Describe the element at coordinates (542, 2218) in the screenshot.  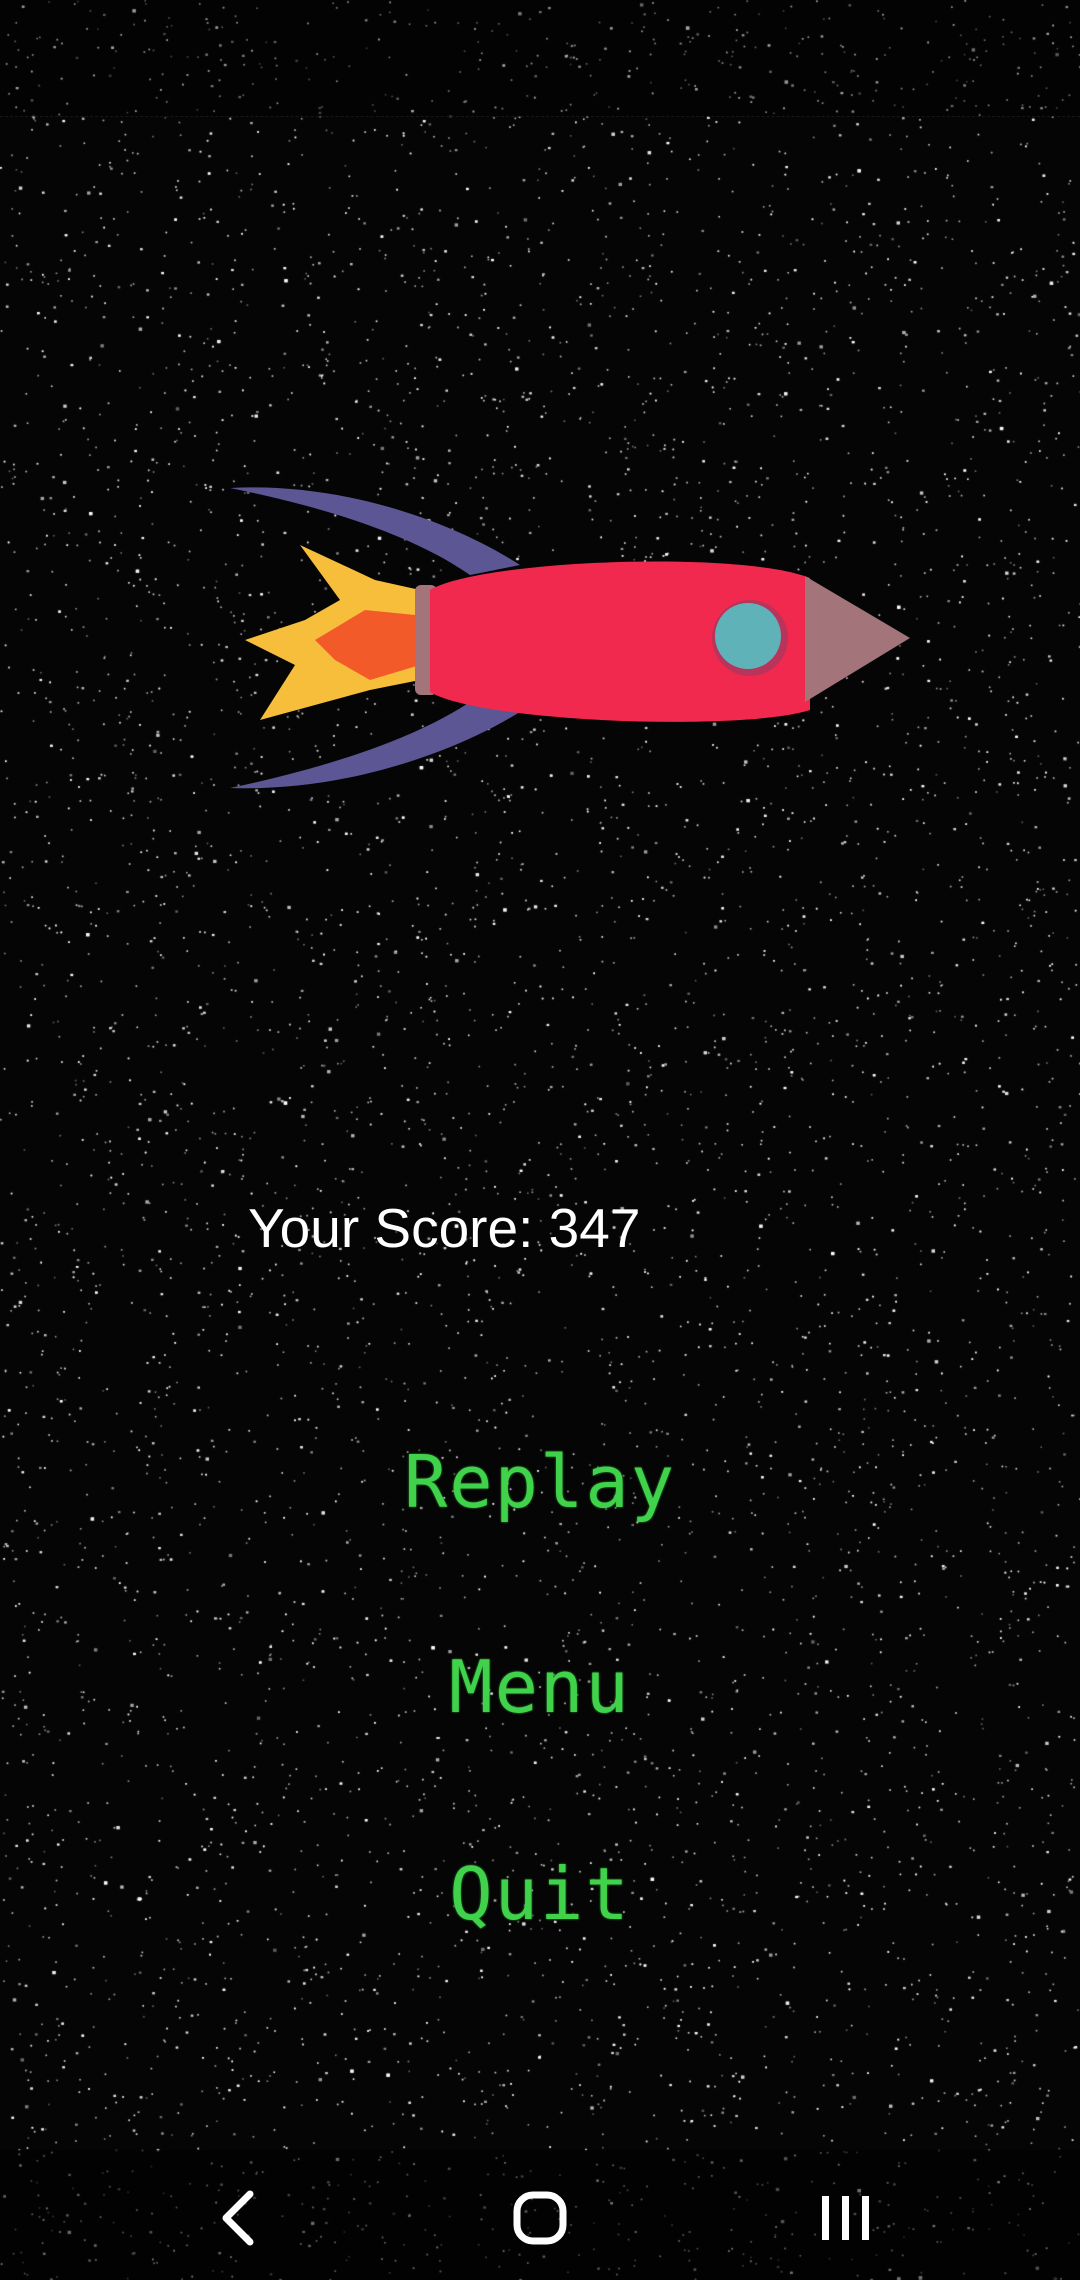
I see `home-icon` at that location.